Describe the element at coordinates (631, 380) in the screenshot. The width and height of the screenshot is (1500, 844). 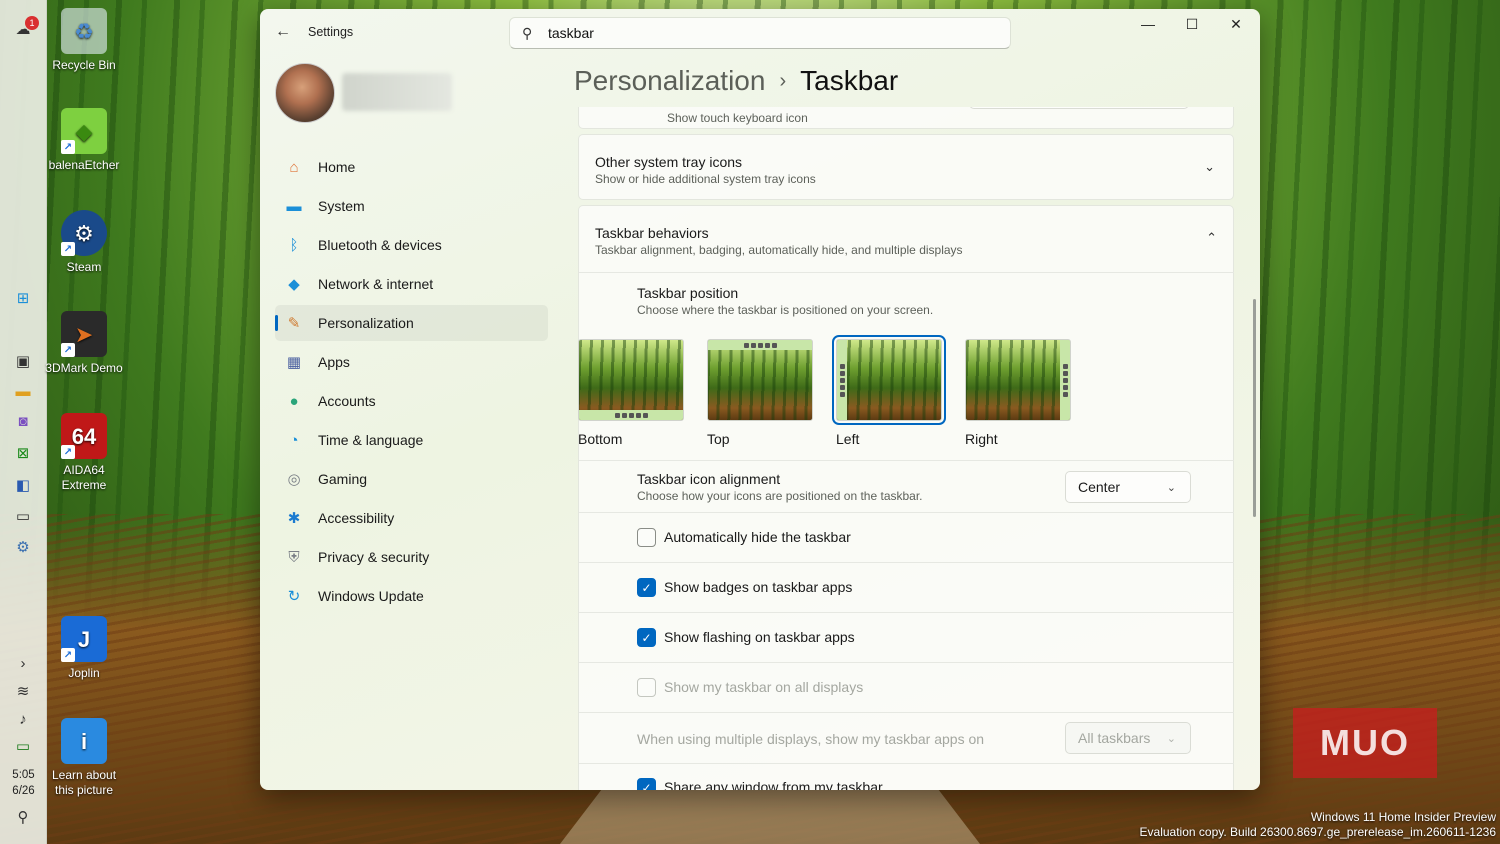
I see `position-option-bottom` at that location.